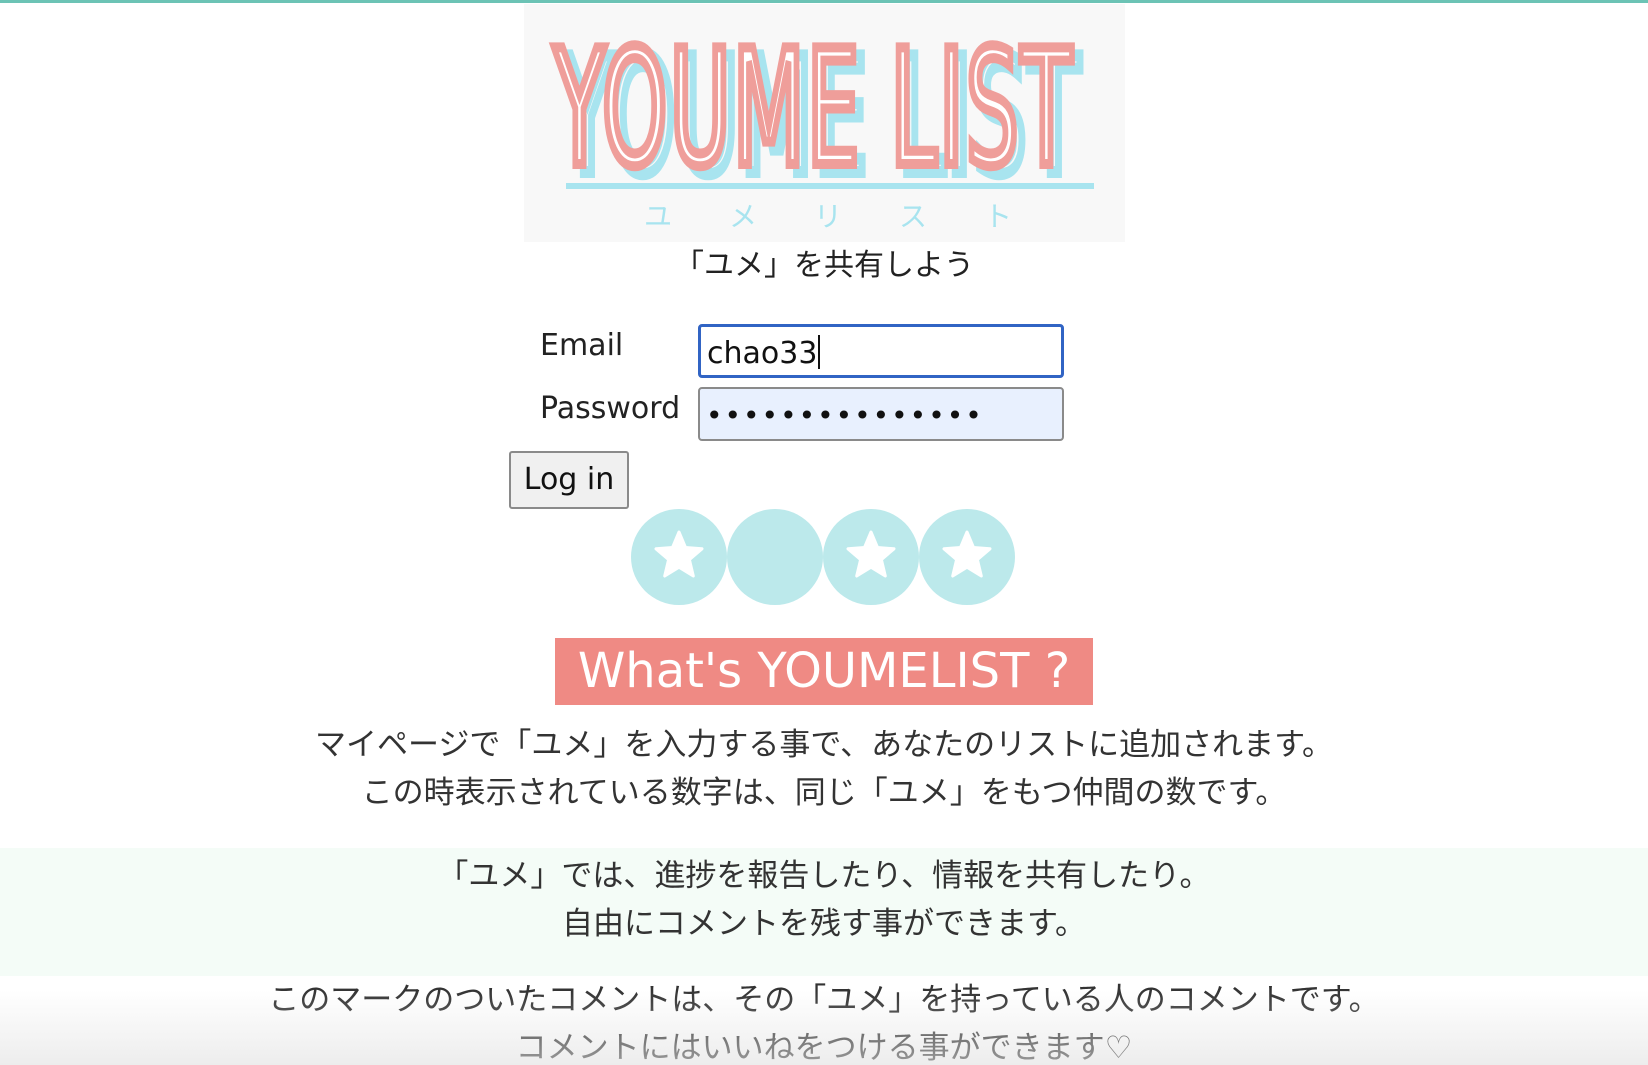 The width and height of the screenshot is (1648, 1065). I want to click on logo-title: YOUME LIST, so click(813, 108).